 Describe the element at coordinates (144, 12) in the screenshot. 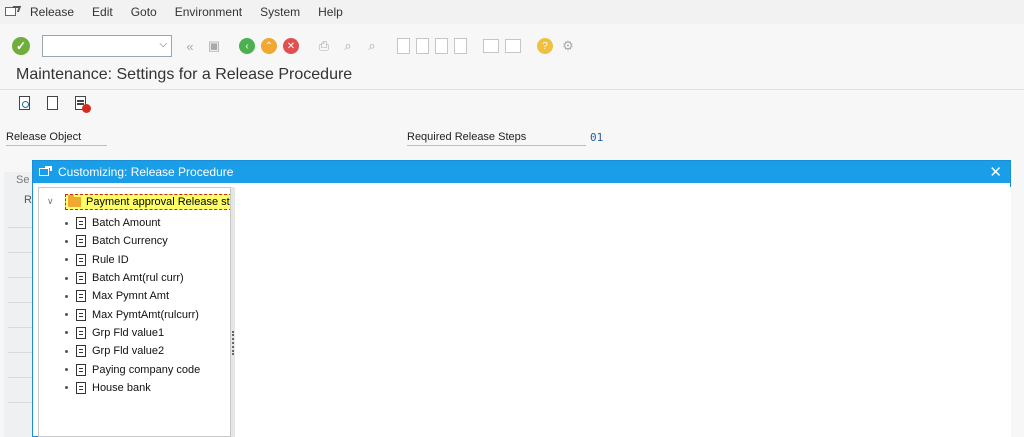

I see `menu-goto: Goto` at that location.